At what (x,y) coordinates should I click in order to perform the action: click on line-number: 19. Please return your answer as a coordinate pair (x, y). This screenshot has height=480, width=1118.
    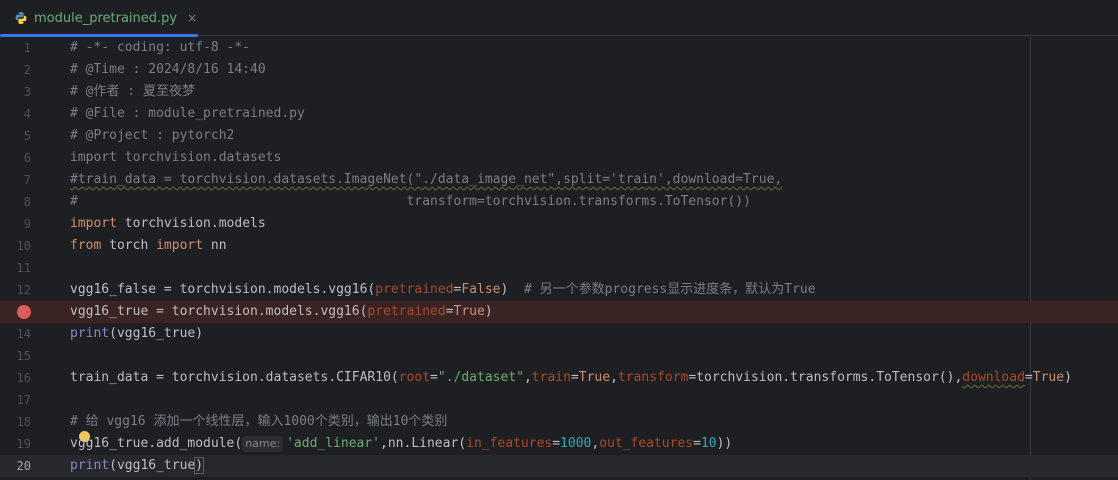
    Looking at the image, I should click on (23, 444).